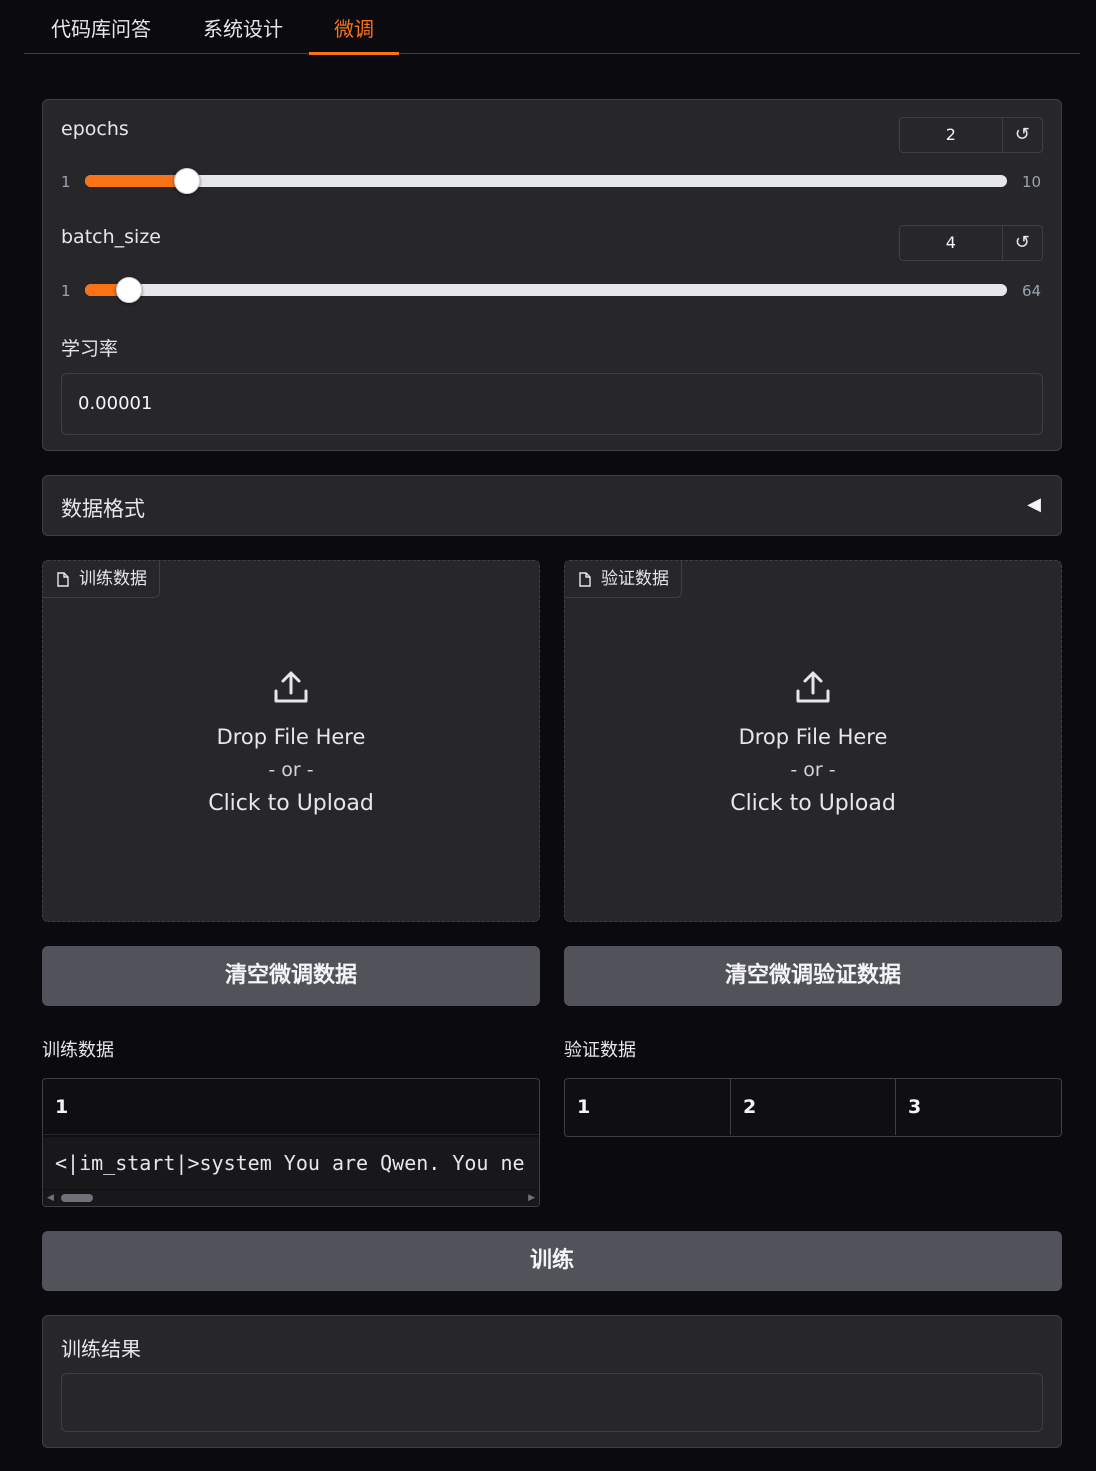 The height and width of the screenshot is (1471, 1096). I want to click on batch-size-slider, so click(546, 290).